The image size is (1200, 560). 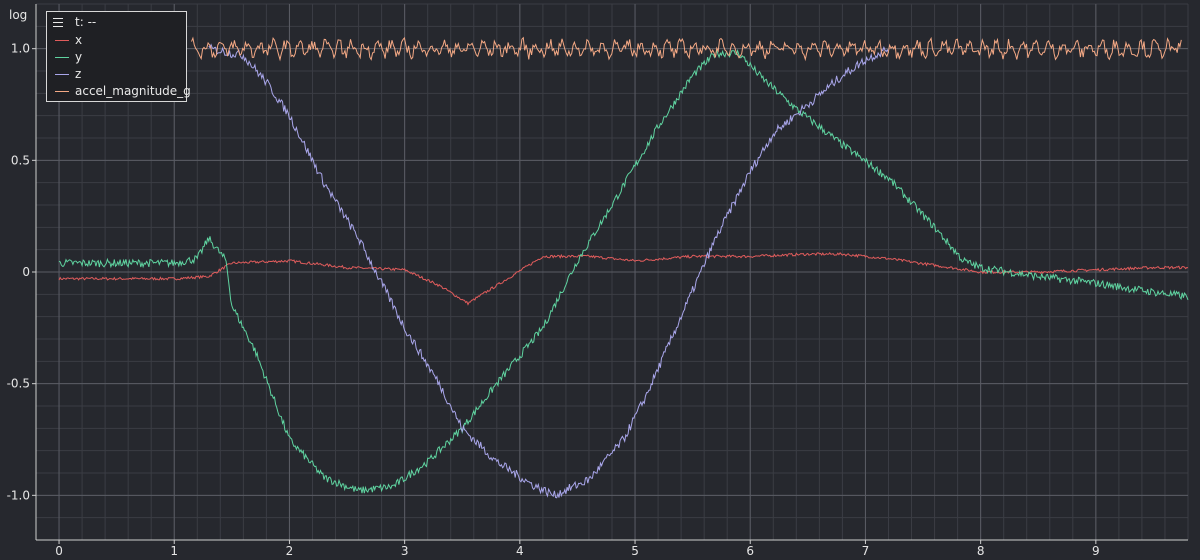 I want to click on legend-label-z: z, so click(x=78, y=74).